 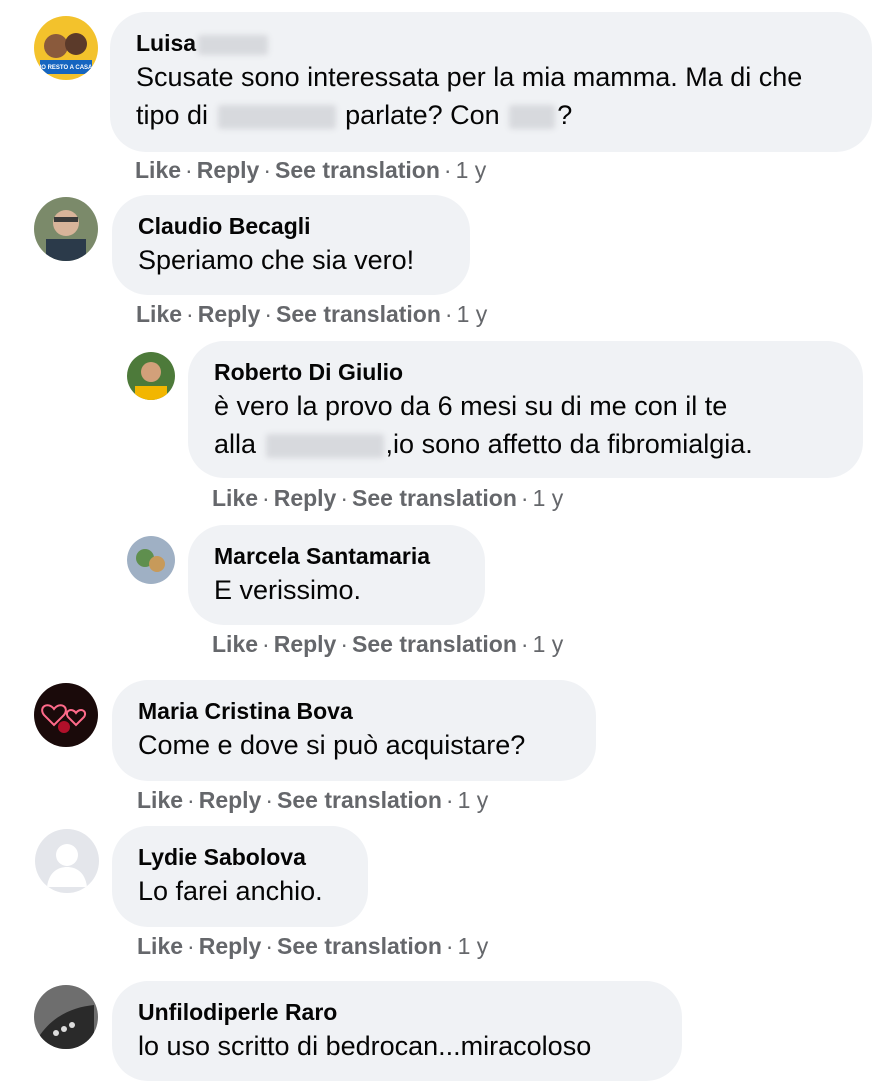 I want to click on comment-author: Roberto Di Giulio, so click(x=525, y=364).